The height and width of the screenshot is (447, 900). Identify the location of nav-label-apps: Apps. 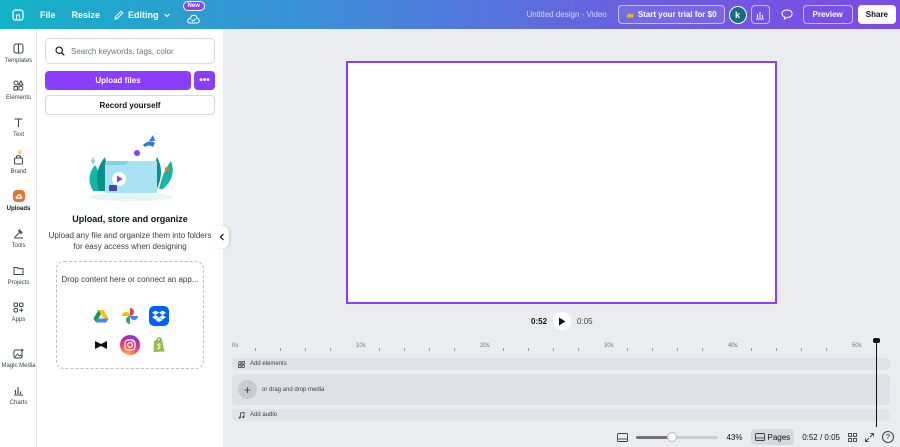
(18, 320).